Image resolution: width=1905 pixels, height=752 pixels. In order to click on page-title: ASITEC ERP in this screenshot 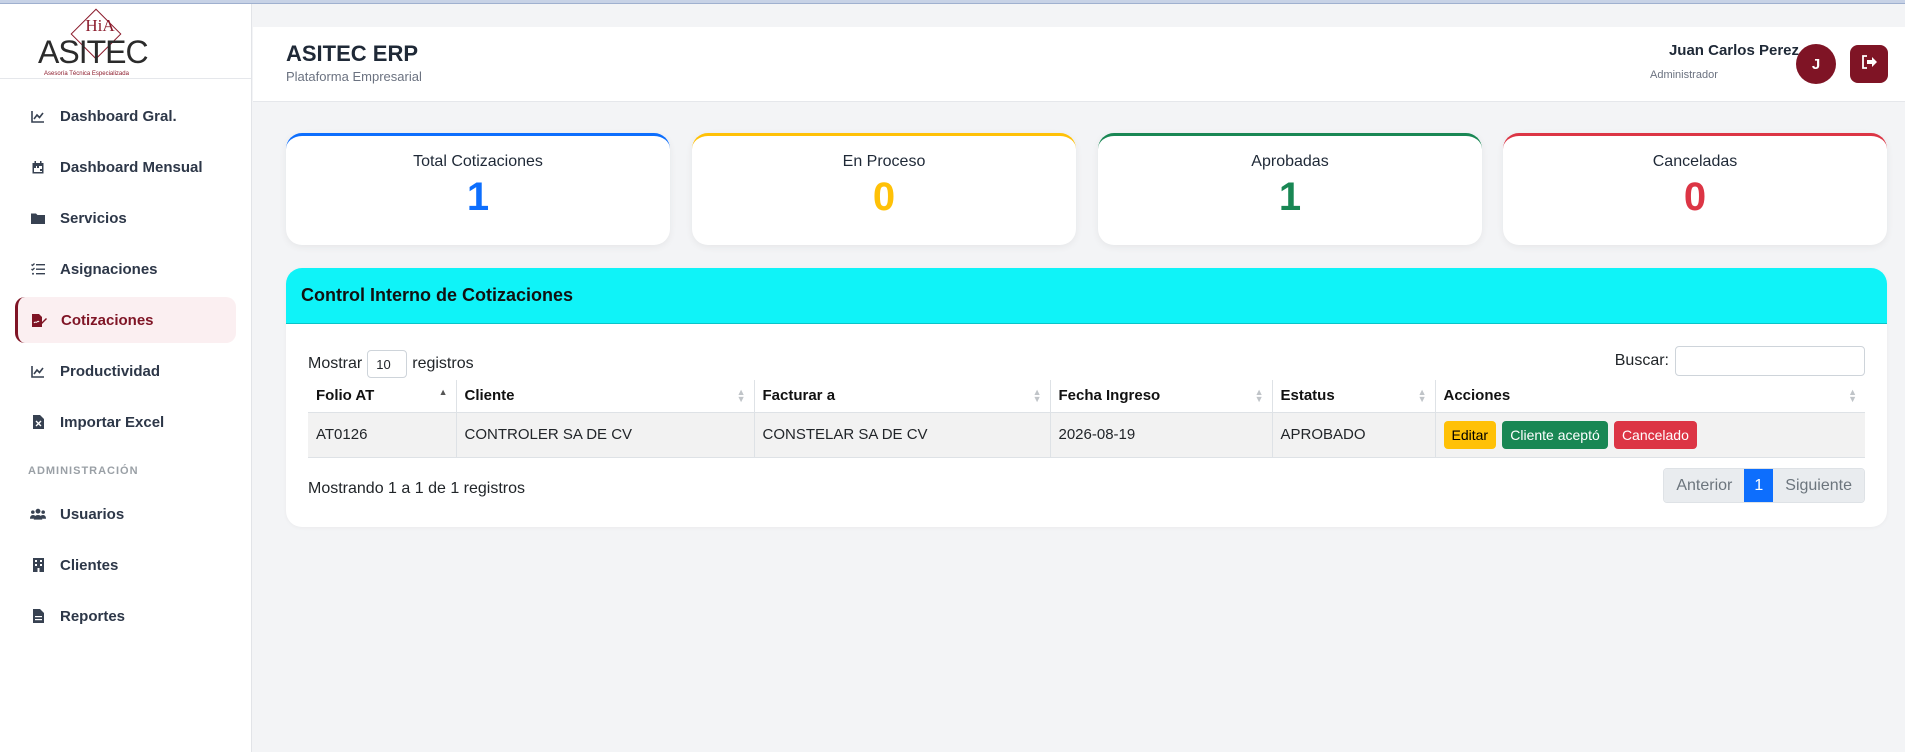, I will do `click(352, 53)`.